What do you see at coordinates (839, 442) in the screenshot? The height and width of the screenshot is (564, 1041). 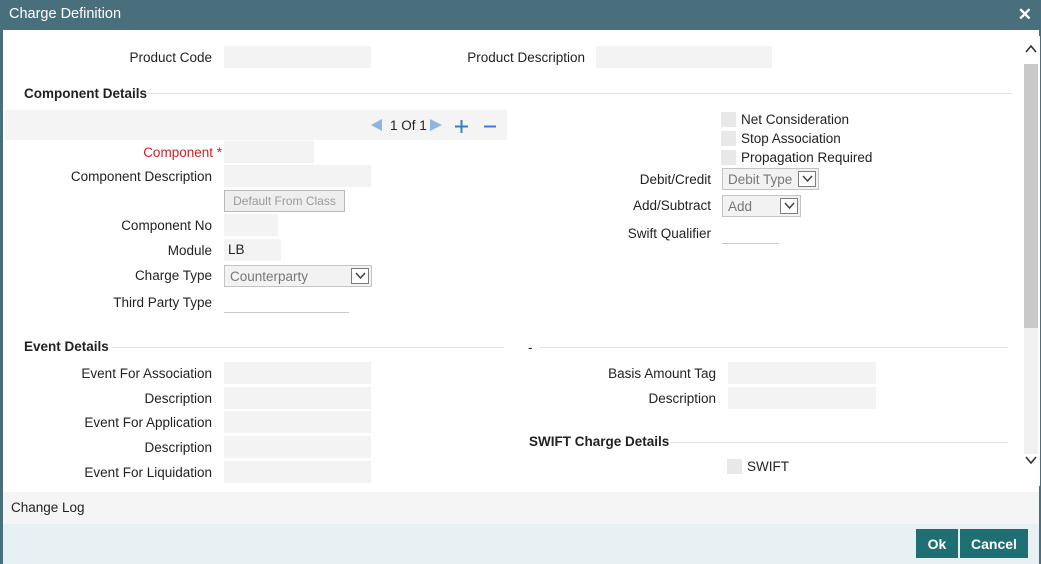 I see `swift-charge-details-divider` at bounding box center [839, 442].